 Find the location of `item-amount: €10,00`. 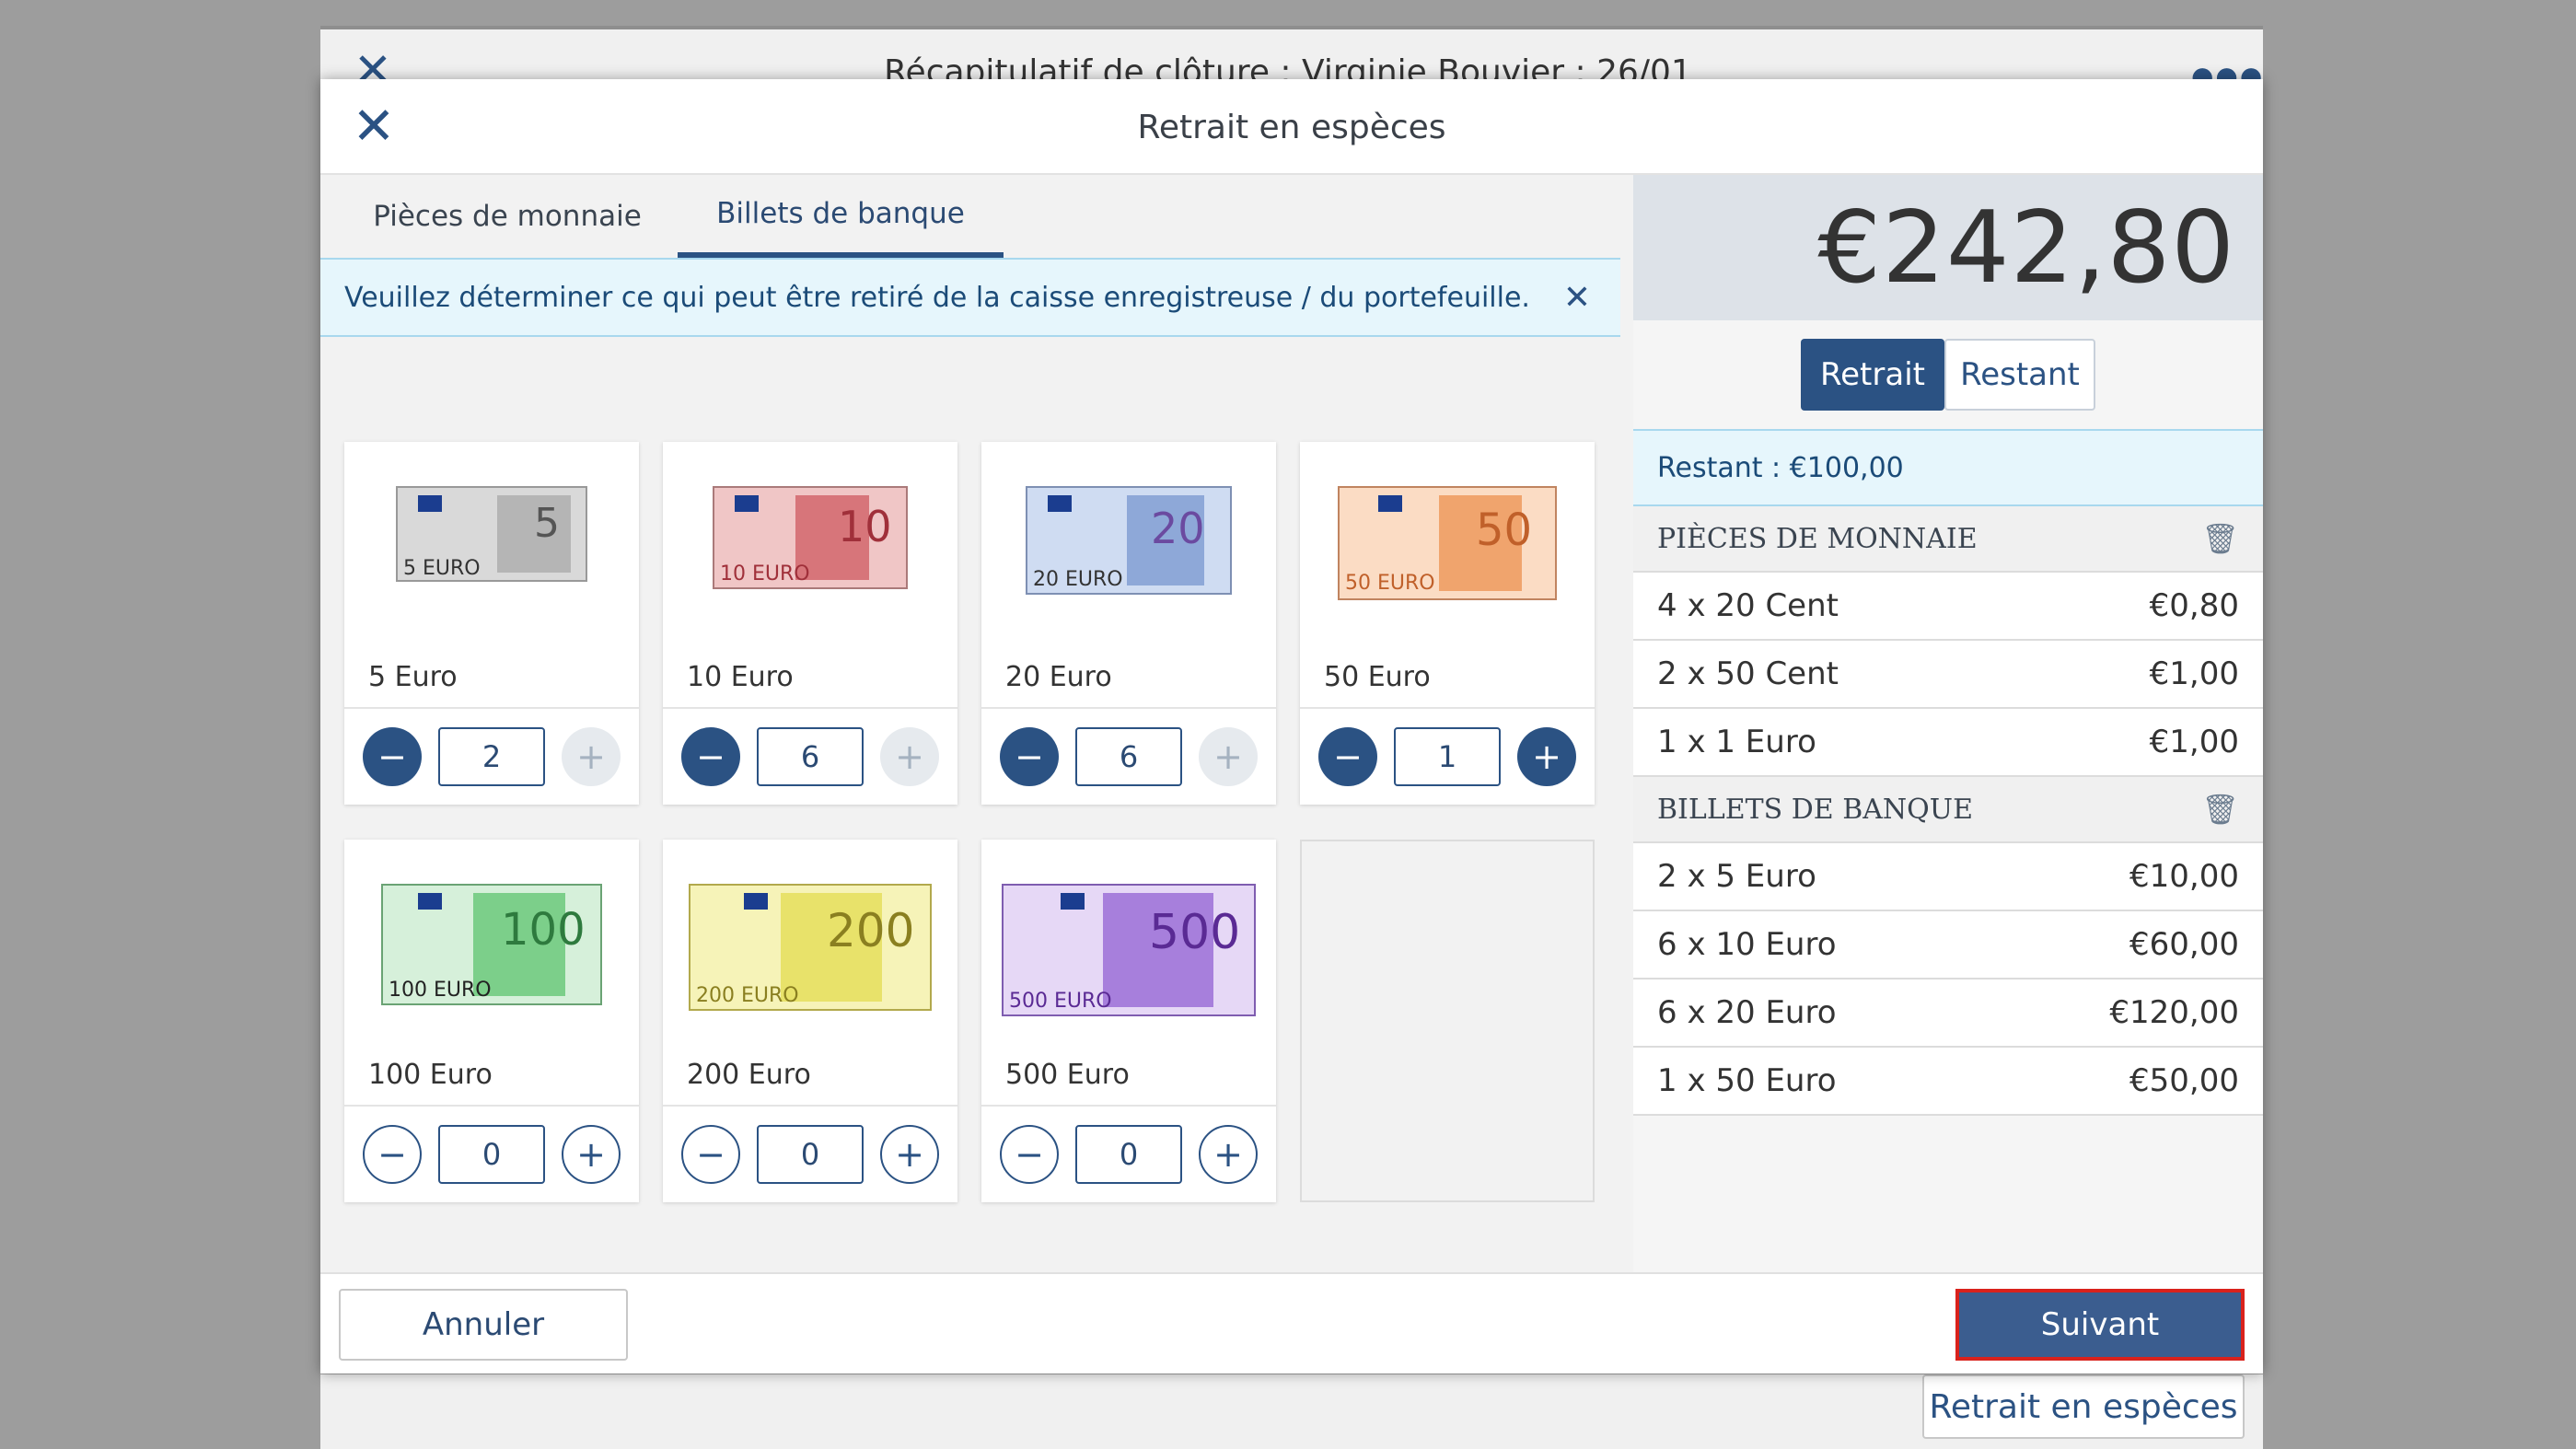

item-amount: €10,00 is located at coordinates (2184, 876).